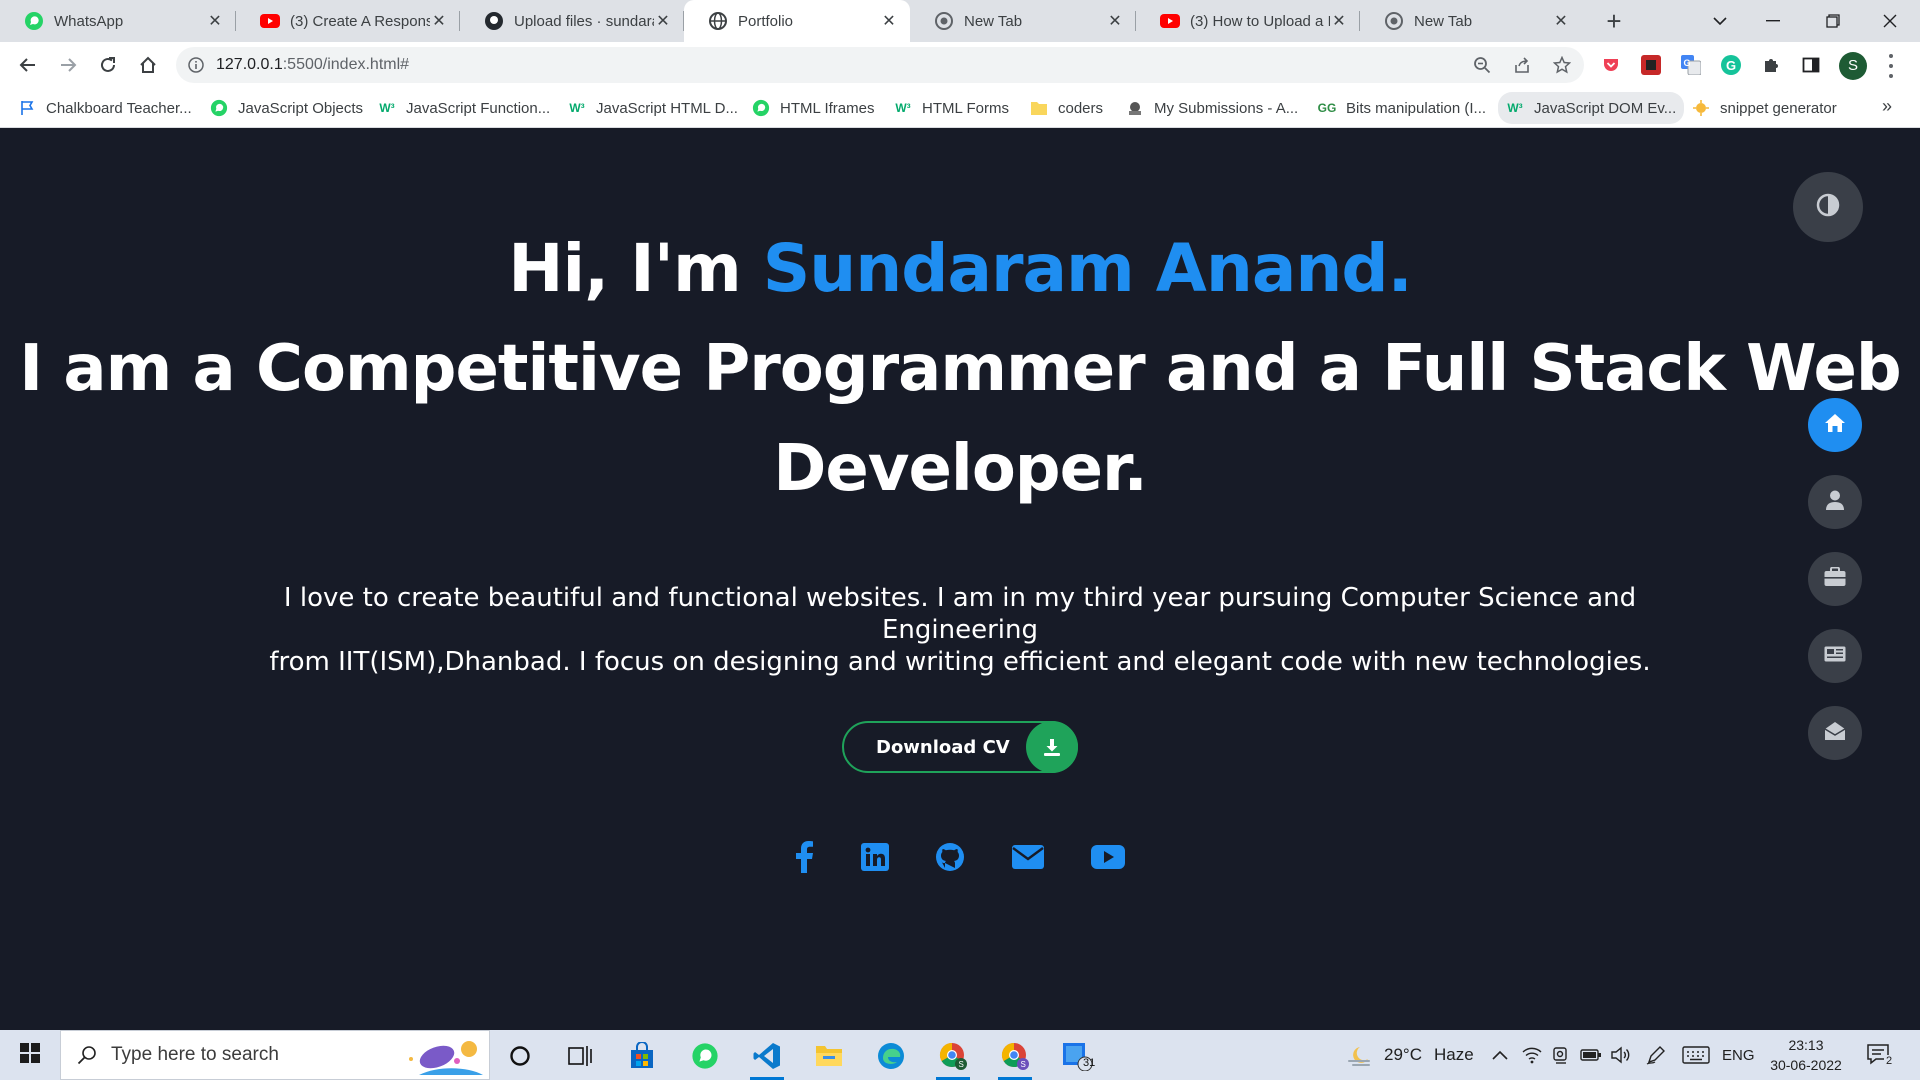 The height and width of the screenshot is (1080, 1920). Describe the element at coordinates (1066, 108) in the screenshot. I see `bookmark-folder: coders` at that location.